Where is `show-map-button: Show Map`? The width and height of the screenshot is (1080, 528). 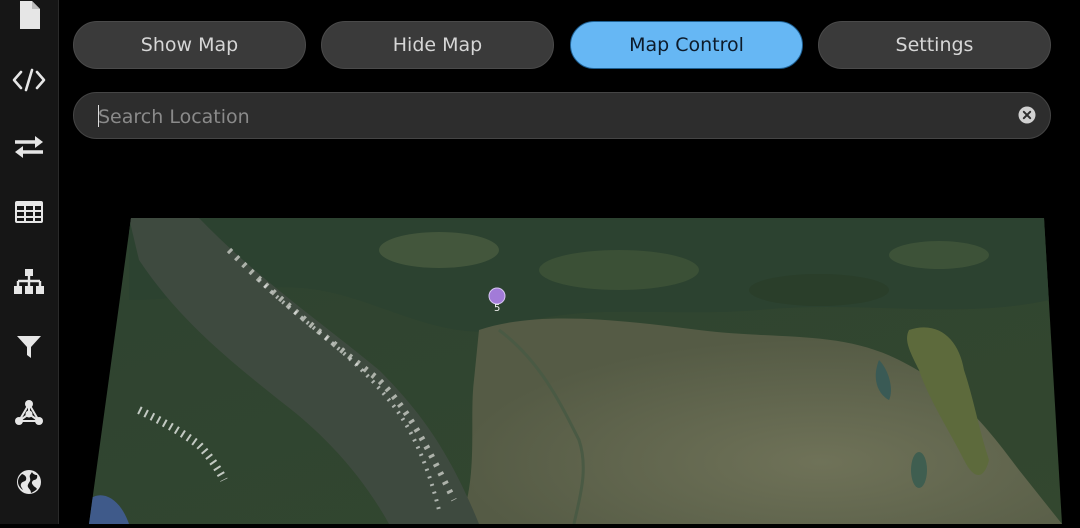
show-map-button: Show Map is located at coordinates (189, 45).